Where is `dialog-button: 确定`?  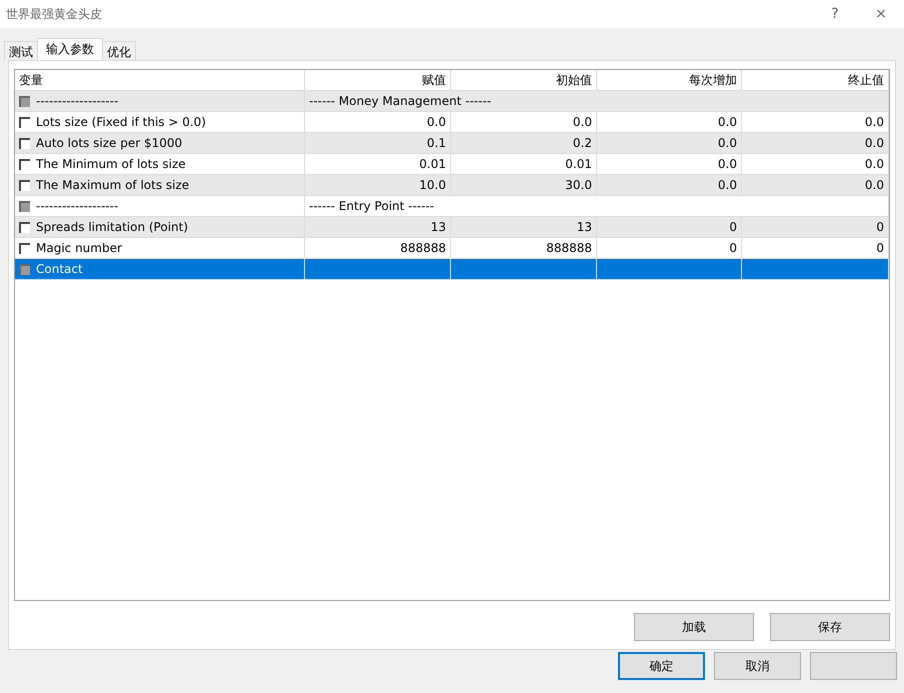
dialog-button: 确定 is located at coordinates (661, 666).